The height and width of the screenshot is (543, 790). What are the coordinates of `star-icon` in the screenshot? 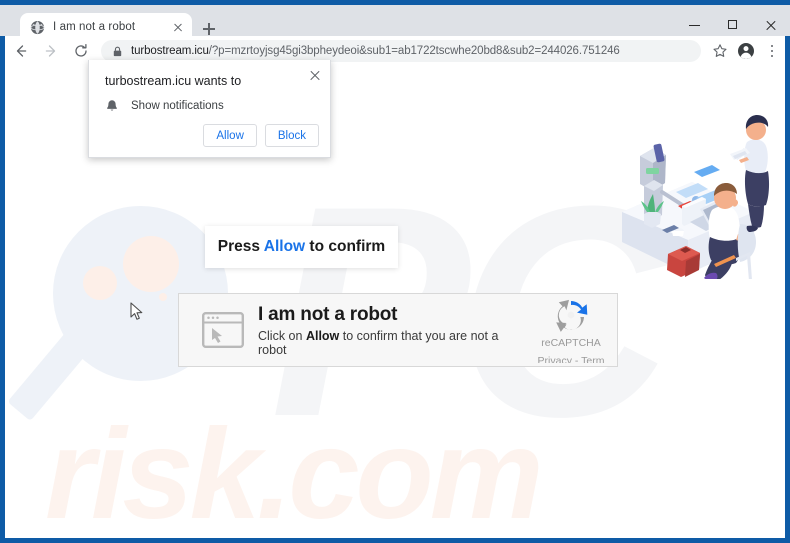 It's located at (720, 51).